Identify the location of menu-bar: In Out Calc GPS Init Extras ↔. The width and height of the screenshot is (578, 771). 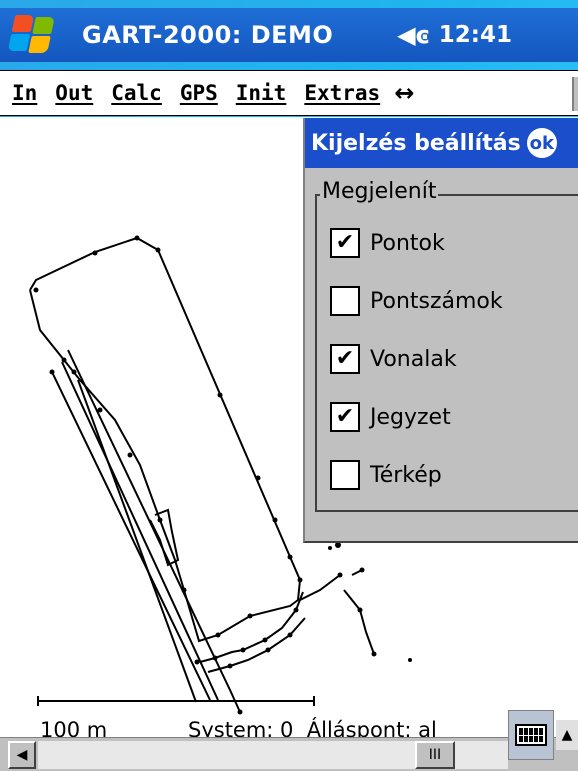
(289, 93).